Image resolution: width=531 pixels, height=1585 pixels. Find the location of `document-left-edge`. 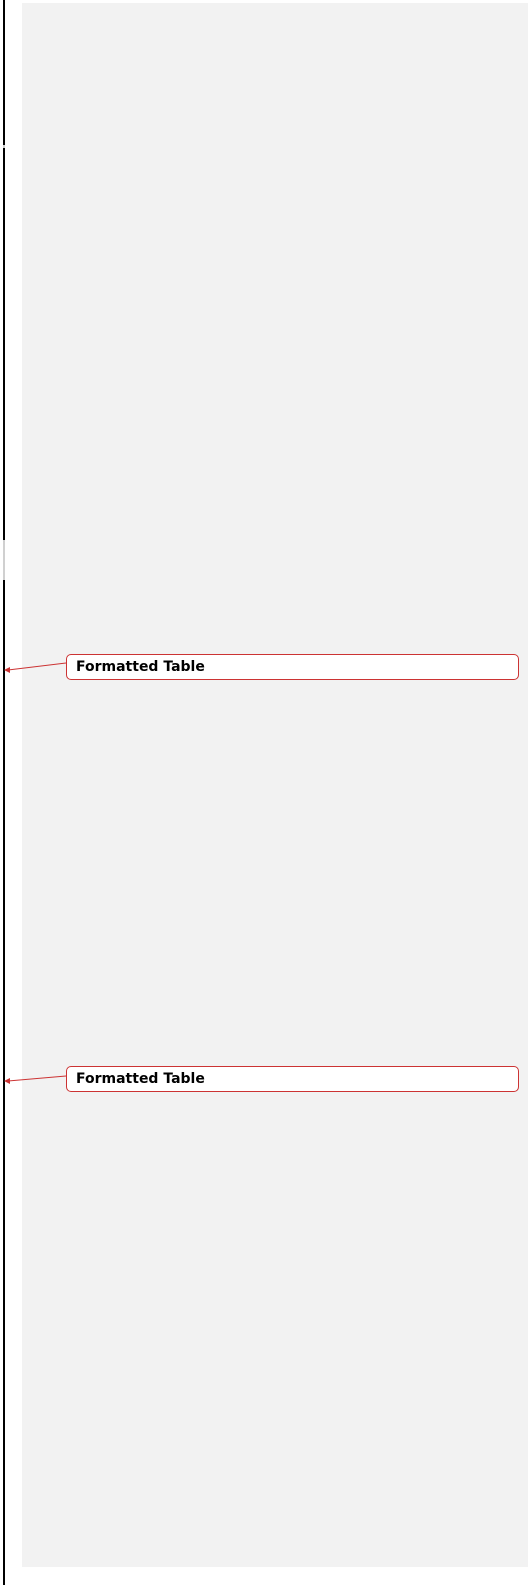

document-left-edge is located at coordinates (4, 792).